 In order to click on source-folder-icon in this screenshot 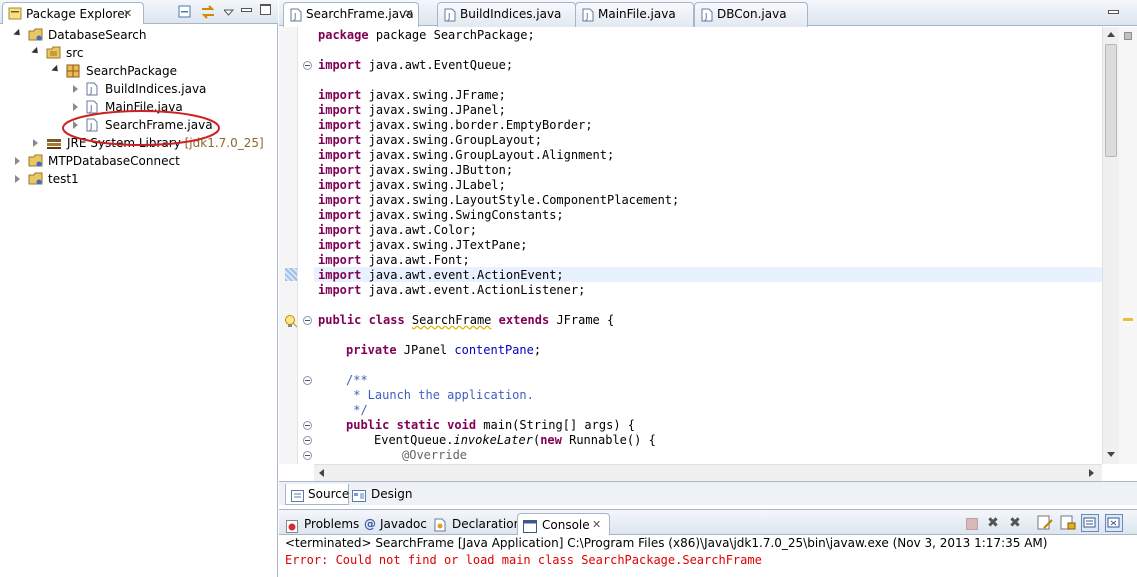, I will do `click(54, 53)`.